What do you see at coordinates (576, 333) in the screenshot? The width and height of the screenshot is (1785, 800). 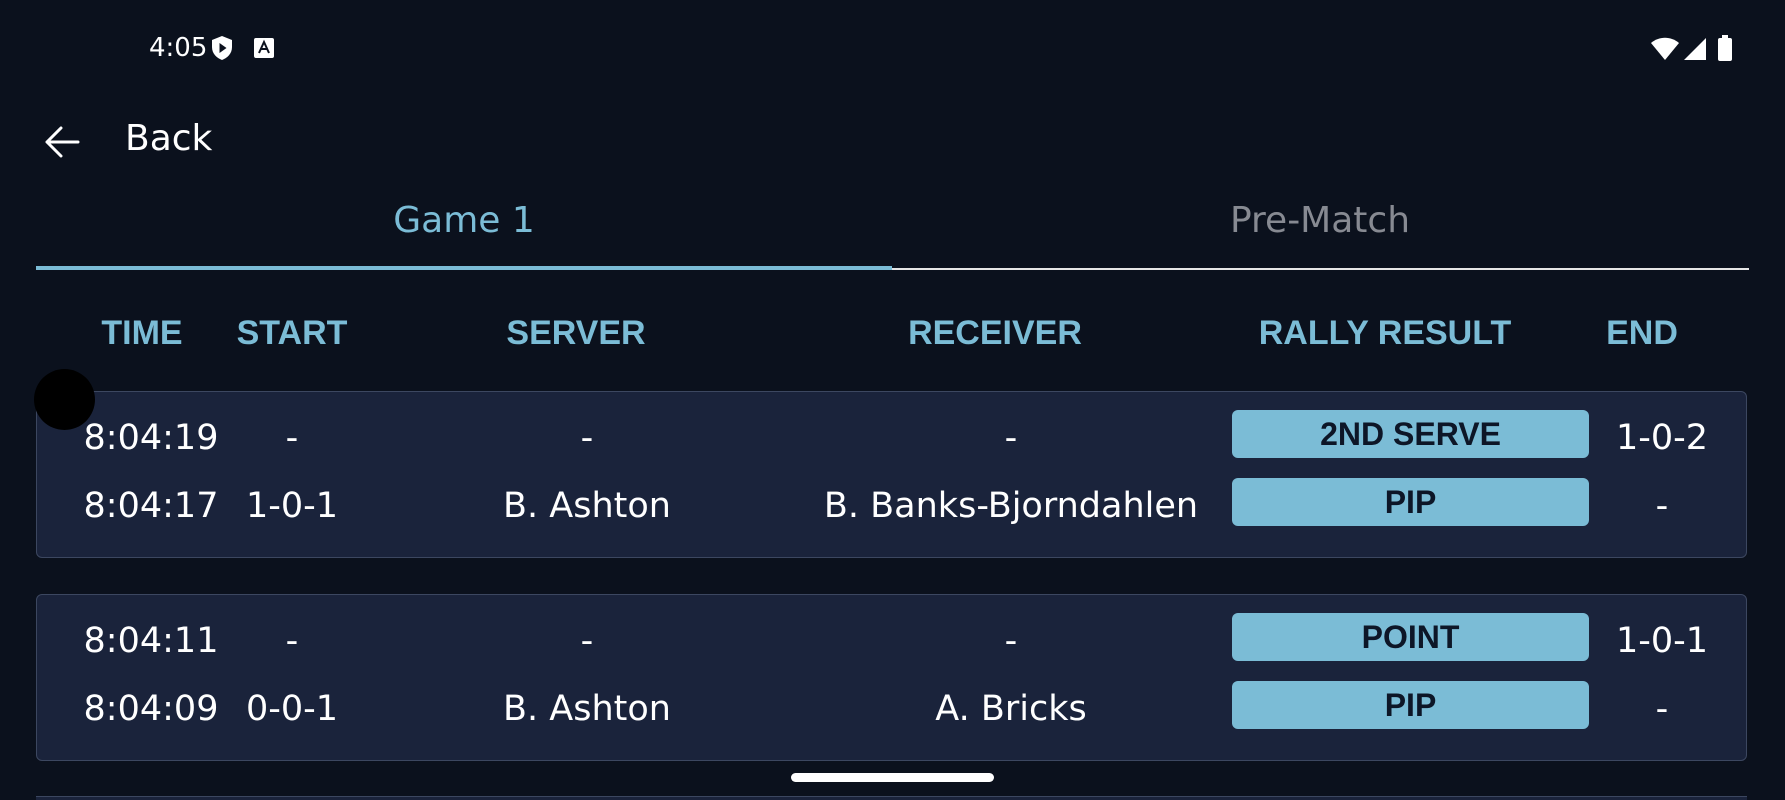 I see `header-server: SERVER` at bounding box center [576, 333].